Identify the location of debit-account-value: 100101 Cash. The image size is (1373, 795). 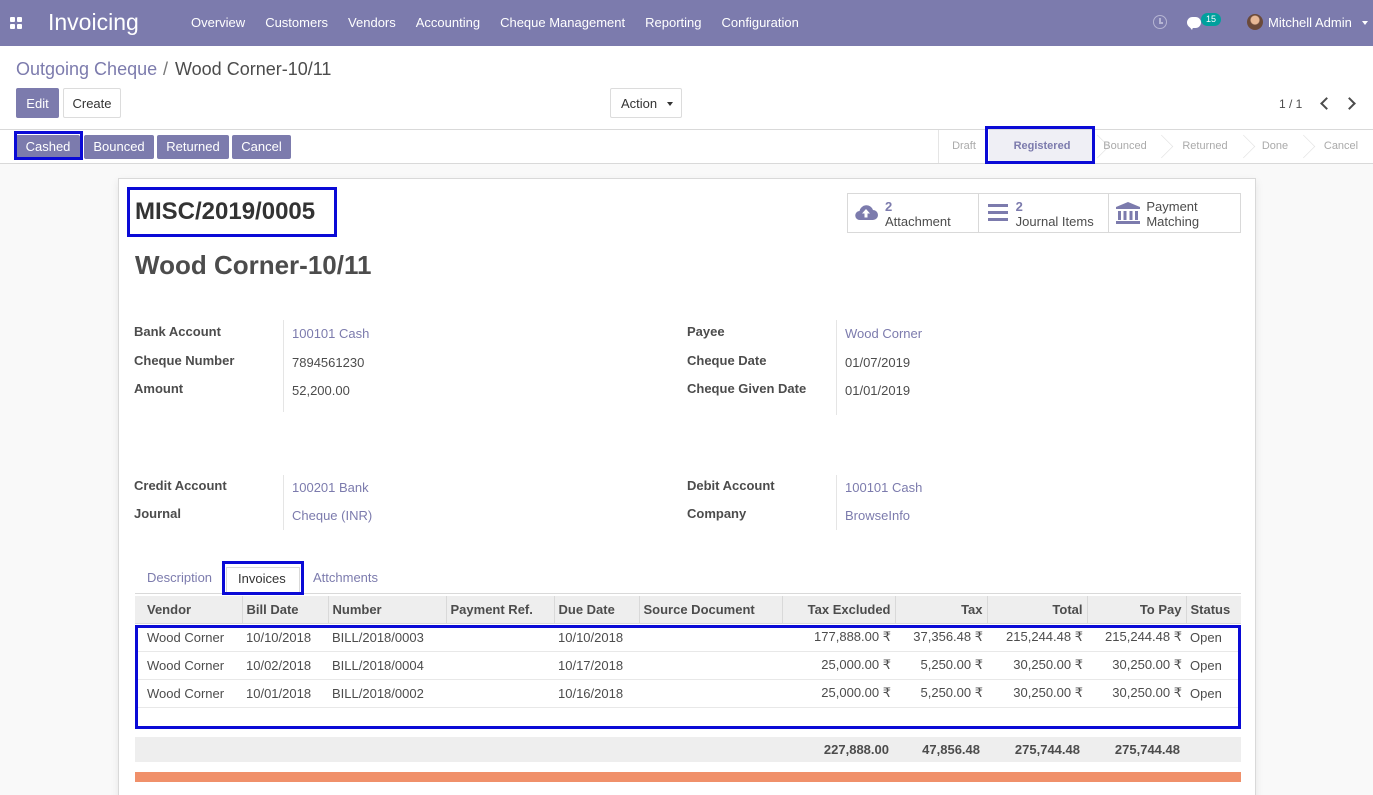
(883, 487).